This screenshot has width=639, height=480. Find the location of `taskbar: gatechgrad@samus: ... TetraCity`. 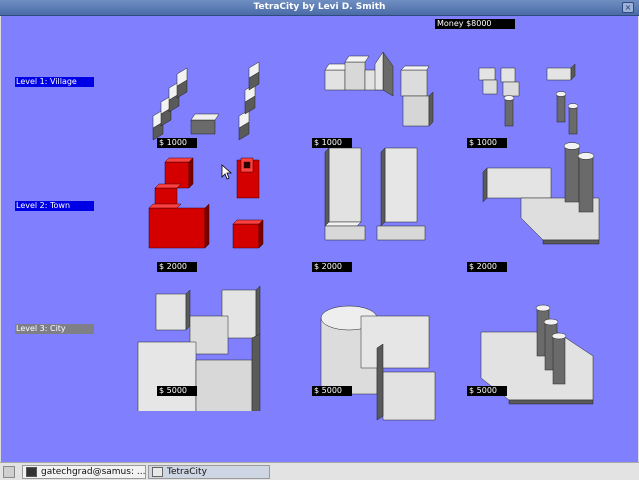

taskbar: gatechgrad@samus: ... TetraCity is located at coordinates (319, 471).